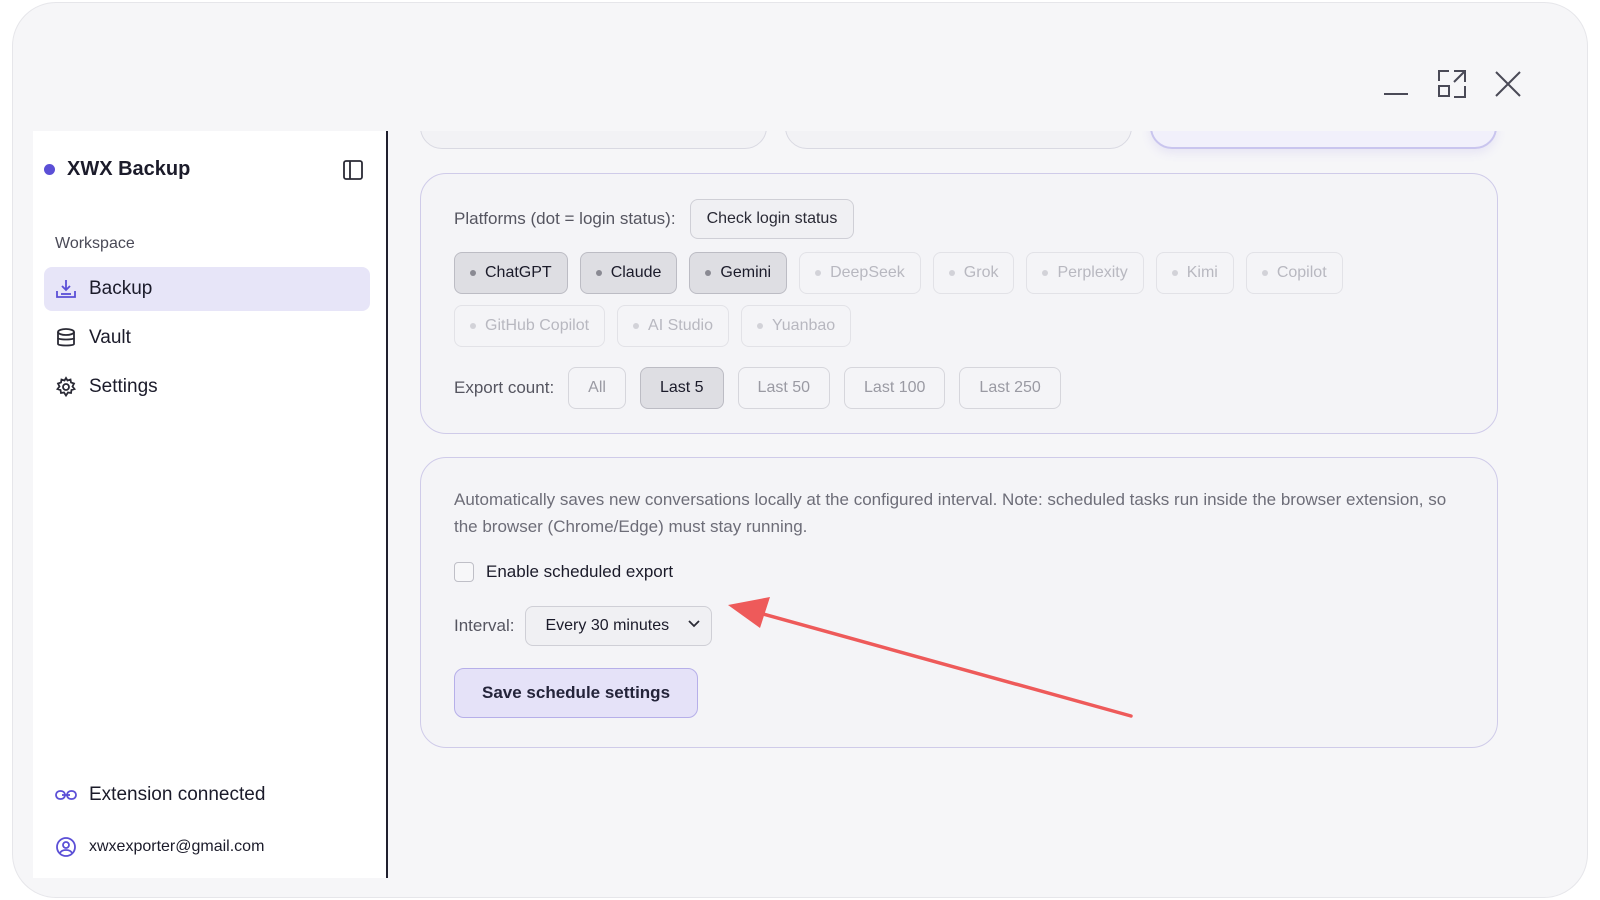  I want to click on window-controls, so click(1452, 84).